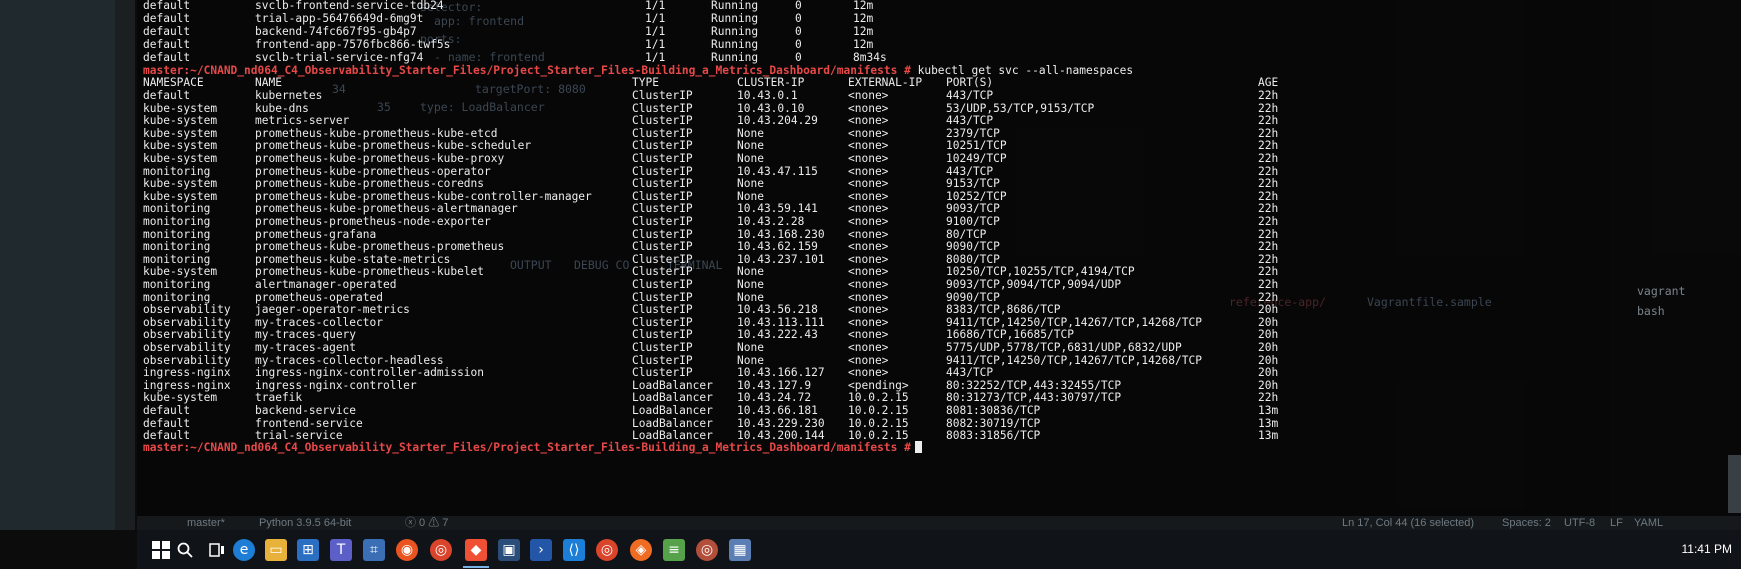 The width and height of the screenshot is (1741, 569). What do you see at coordinates (1661, 291) in the screenshot?
I see `ghost-right-item: vagrant` at bounding box center [1661, 291].